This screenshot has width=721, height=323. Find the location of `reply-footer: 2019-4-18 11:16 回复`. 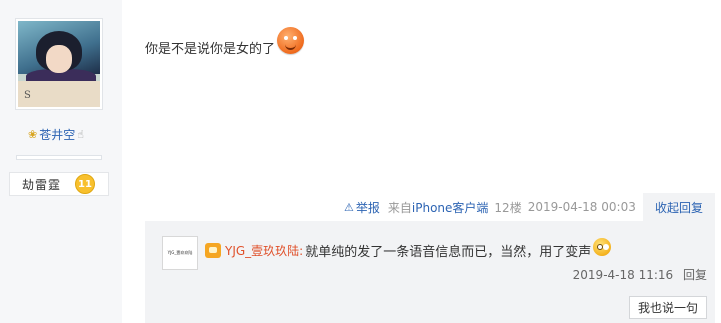

reply-footer: 2019-4-18 11:16 回复 is located at coordinates (640, 274).